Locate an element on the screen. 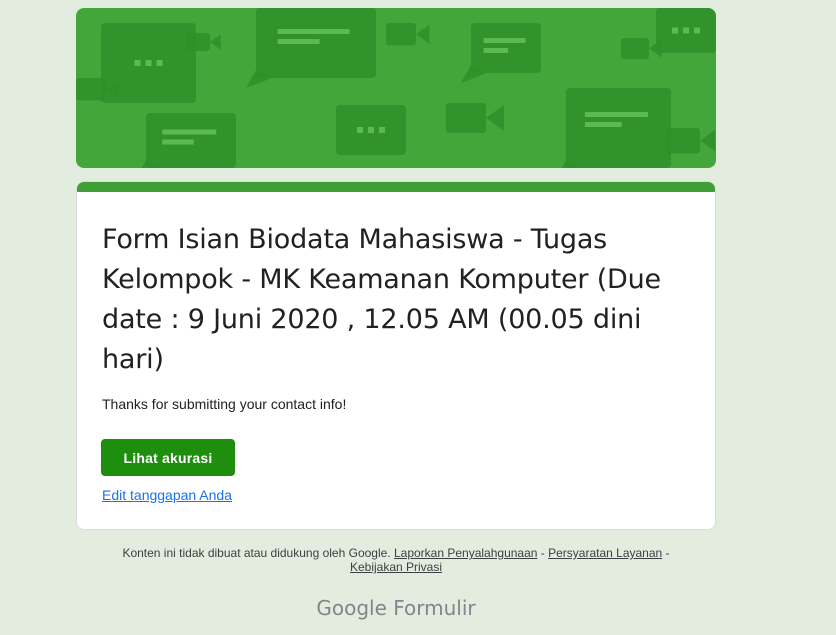 The height and width of the screenshot is (635, 836). brand-google: Google is located at coordinates (351, 608).